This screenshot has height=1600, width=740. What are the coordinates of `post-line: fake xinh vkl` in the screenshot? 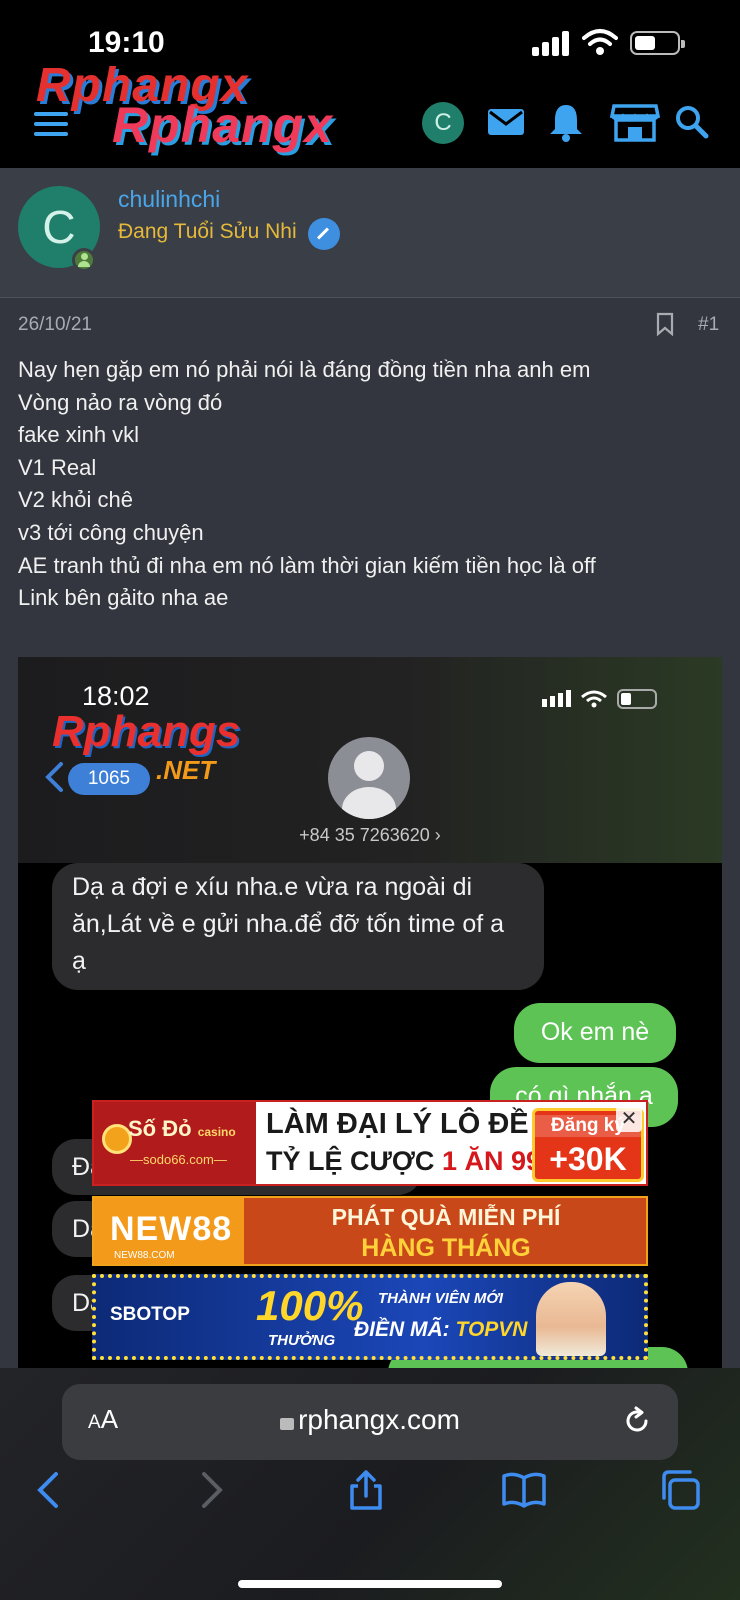 It's located at (79, 435).